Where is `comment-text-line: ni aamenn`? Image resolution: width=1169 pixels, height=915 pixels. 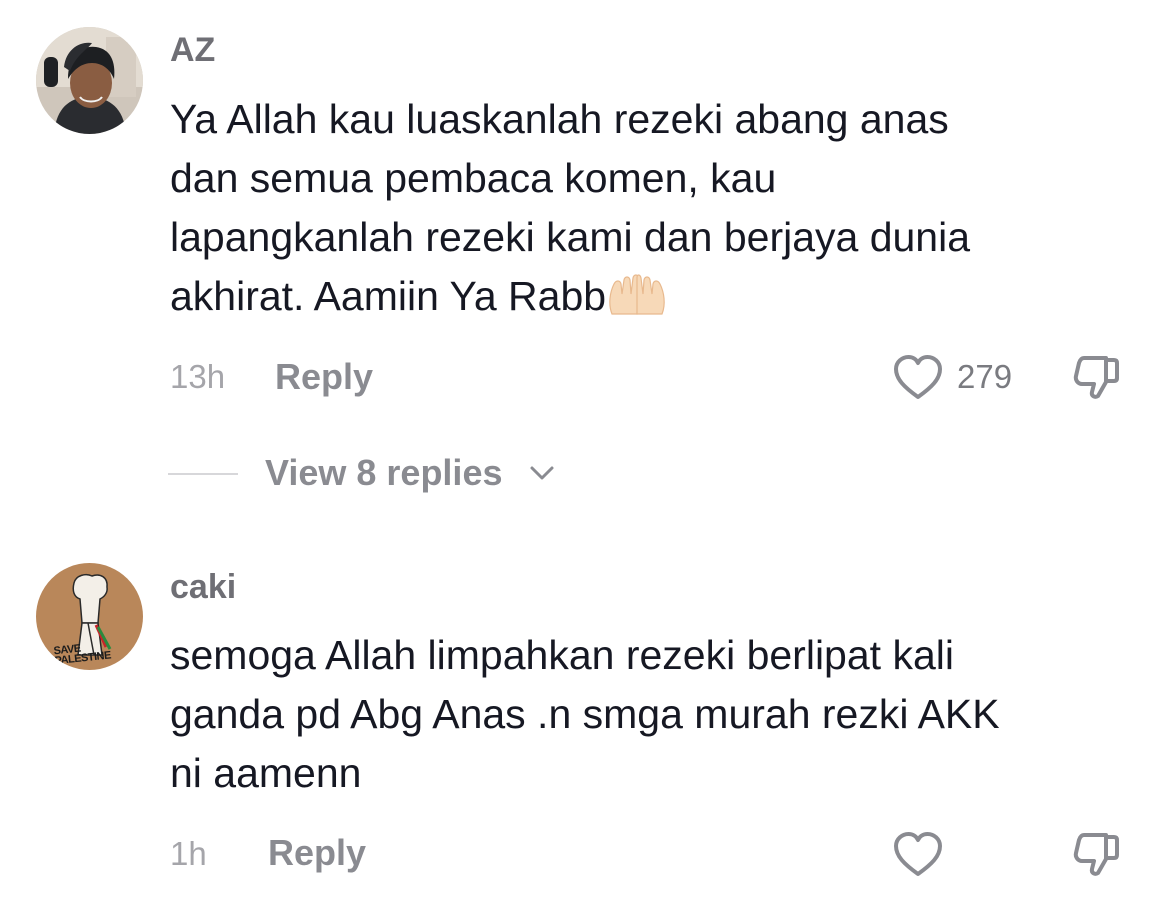 comment-text-line: ni aamenn is located at coordinates (266, 773).